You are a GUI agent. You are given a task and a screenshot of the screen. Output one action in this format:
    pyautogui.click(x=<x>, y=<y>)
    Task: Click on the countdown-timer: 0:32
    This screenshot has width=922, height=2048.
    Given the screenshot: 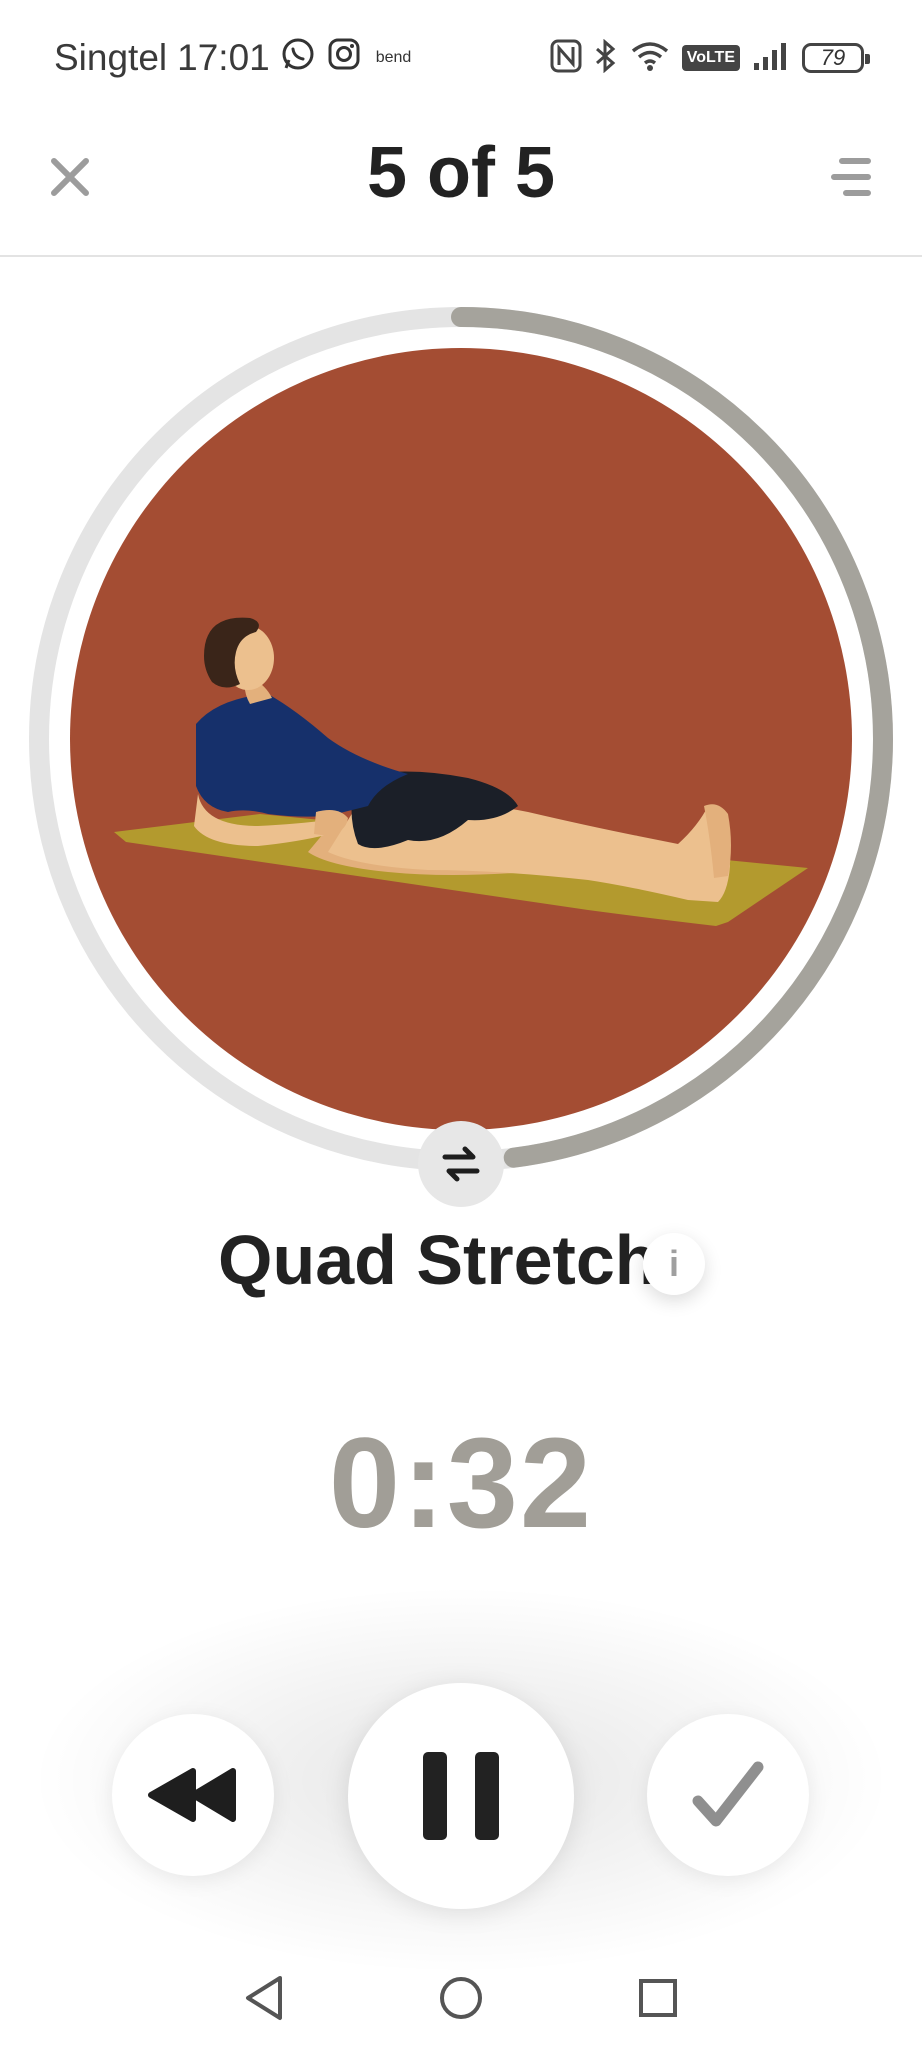 What is the action you would take?
    pyautogui.click(x=461, y=1483)
    